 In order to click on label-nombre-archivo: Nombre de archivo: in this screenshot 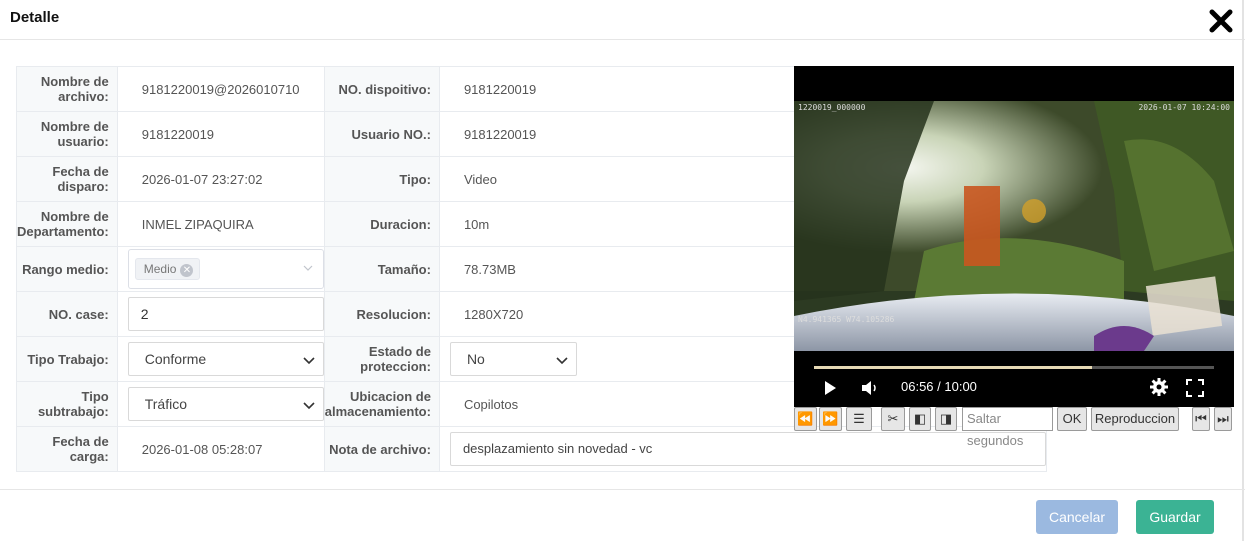, I will do `click(67, 89)`.